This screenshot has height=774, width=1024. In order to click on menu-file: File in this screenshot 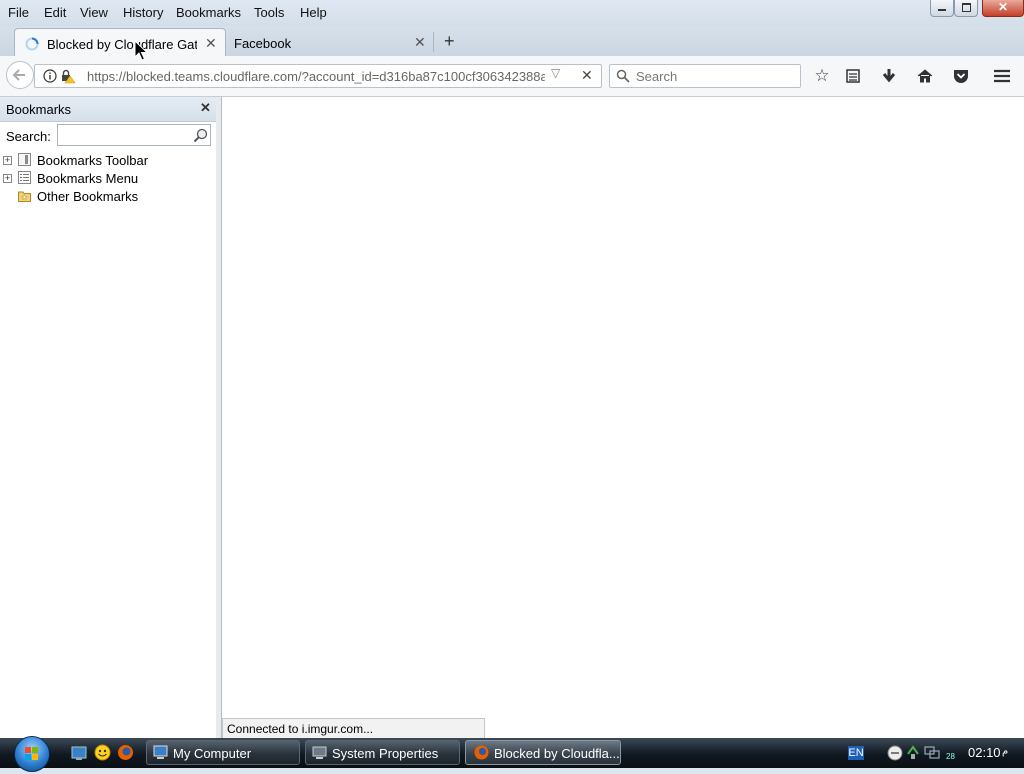, I will do `click(18, 12)`.